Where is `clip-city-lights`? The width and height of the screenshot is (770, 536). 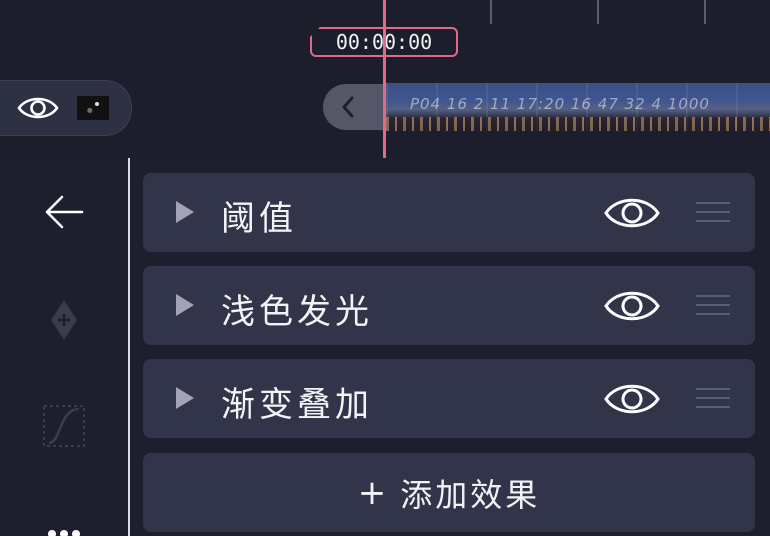 clip-city-lights is located at coordinates (578, 124).